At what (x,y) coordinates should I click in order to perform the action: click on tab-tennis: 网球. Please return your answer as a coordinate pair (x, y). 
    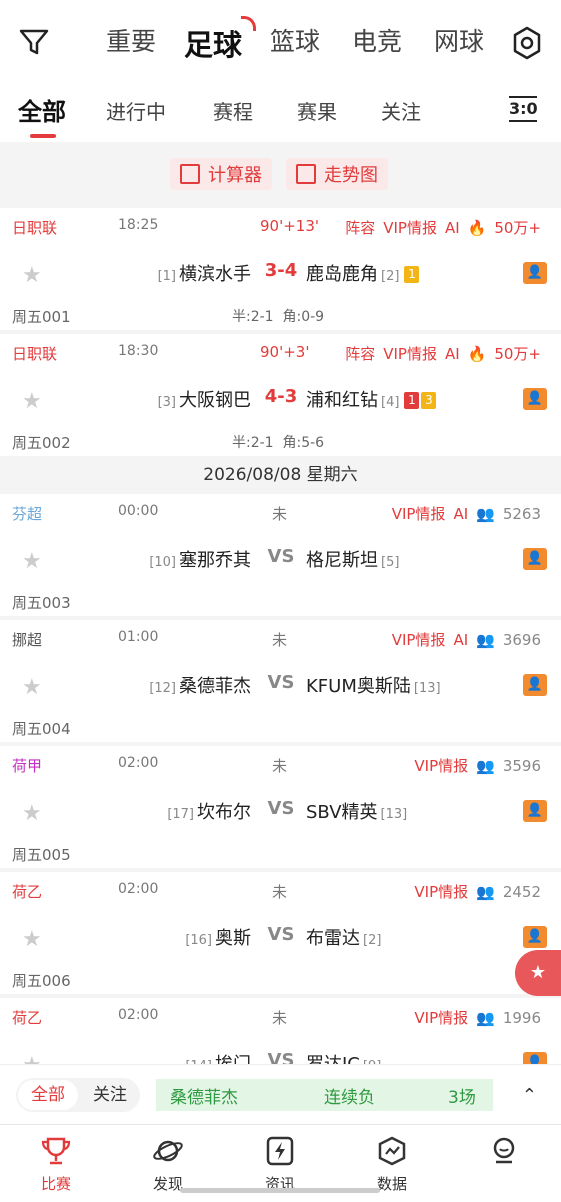
    Looking at the image, I should click on (459, 43).